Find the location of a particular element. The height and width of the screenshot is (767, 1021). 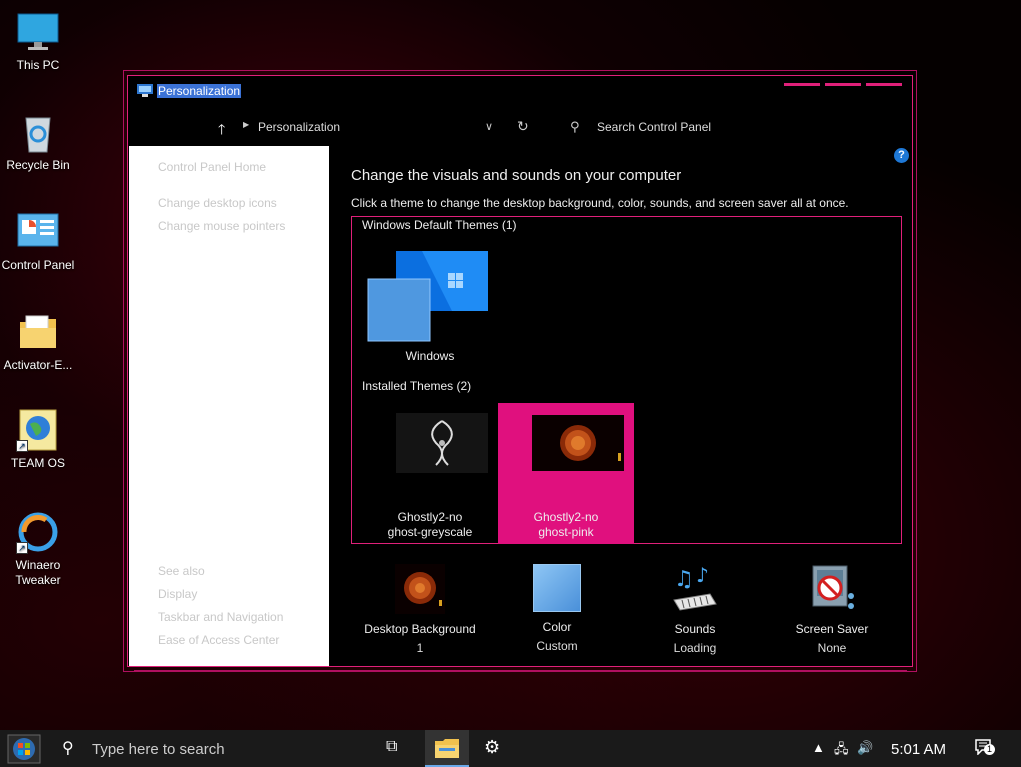

sounds-label: Sounds is located at coordinates (695, 629).